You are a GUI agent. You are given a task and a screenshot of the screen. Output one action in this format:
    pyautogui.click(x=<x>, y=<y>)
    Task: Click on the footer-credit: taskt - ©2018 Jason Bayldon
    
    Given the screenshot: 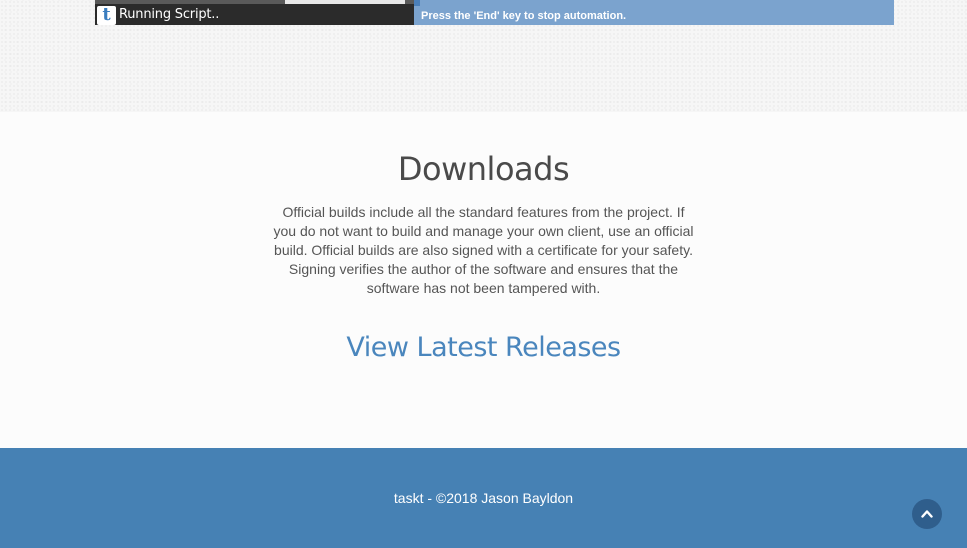 What is the action you would take?
    pyautogui.click(x=483, y=498)
    